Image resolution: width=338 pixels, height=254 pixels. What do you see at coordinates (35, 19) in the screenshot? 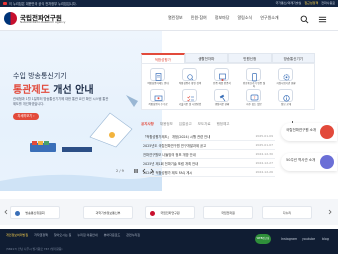
I see `site-logo: 국립전파연구원 National Radio Research Agency` at bounding box center [35, 19].